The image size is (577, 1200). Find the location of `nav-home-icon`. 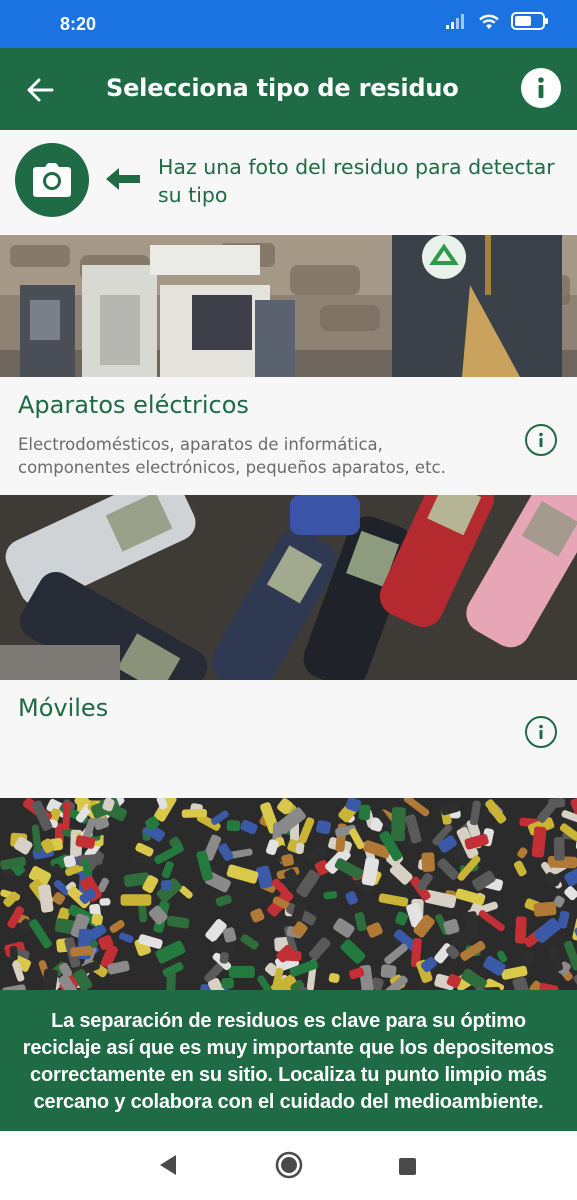

nav-home-icon is located at coordinates (289, 1165).